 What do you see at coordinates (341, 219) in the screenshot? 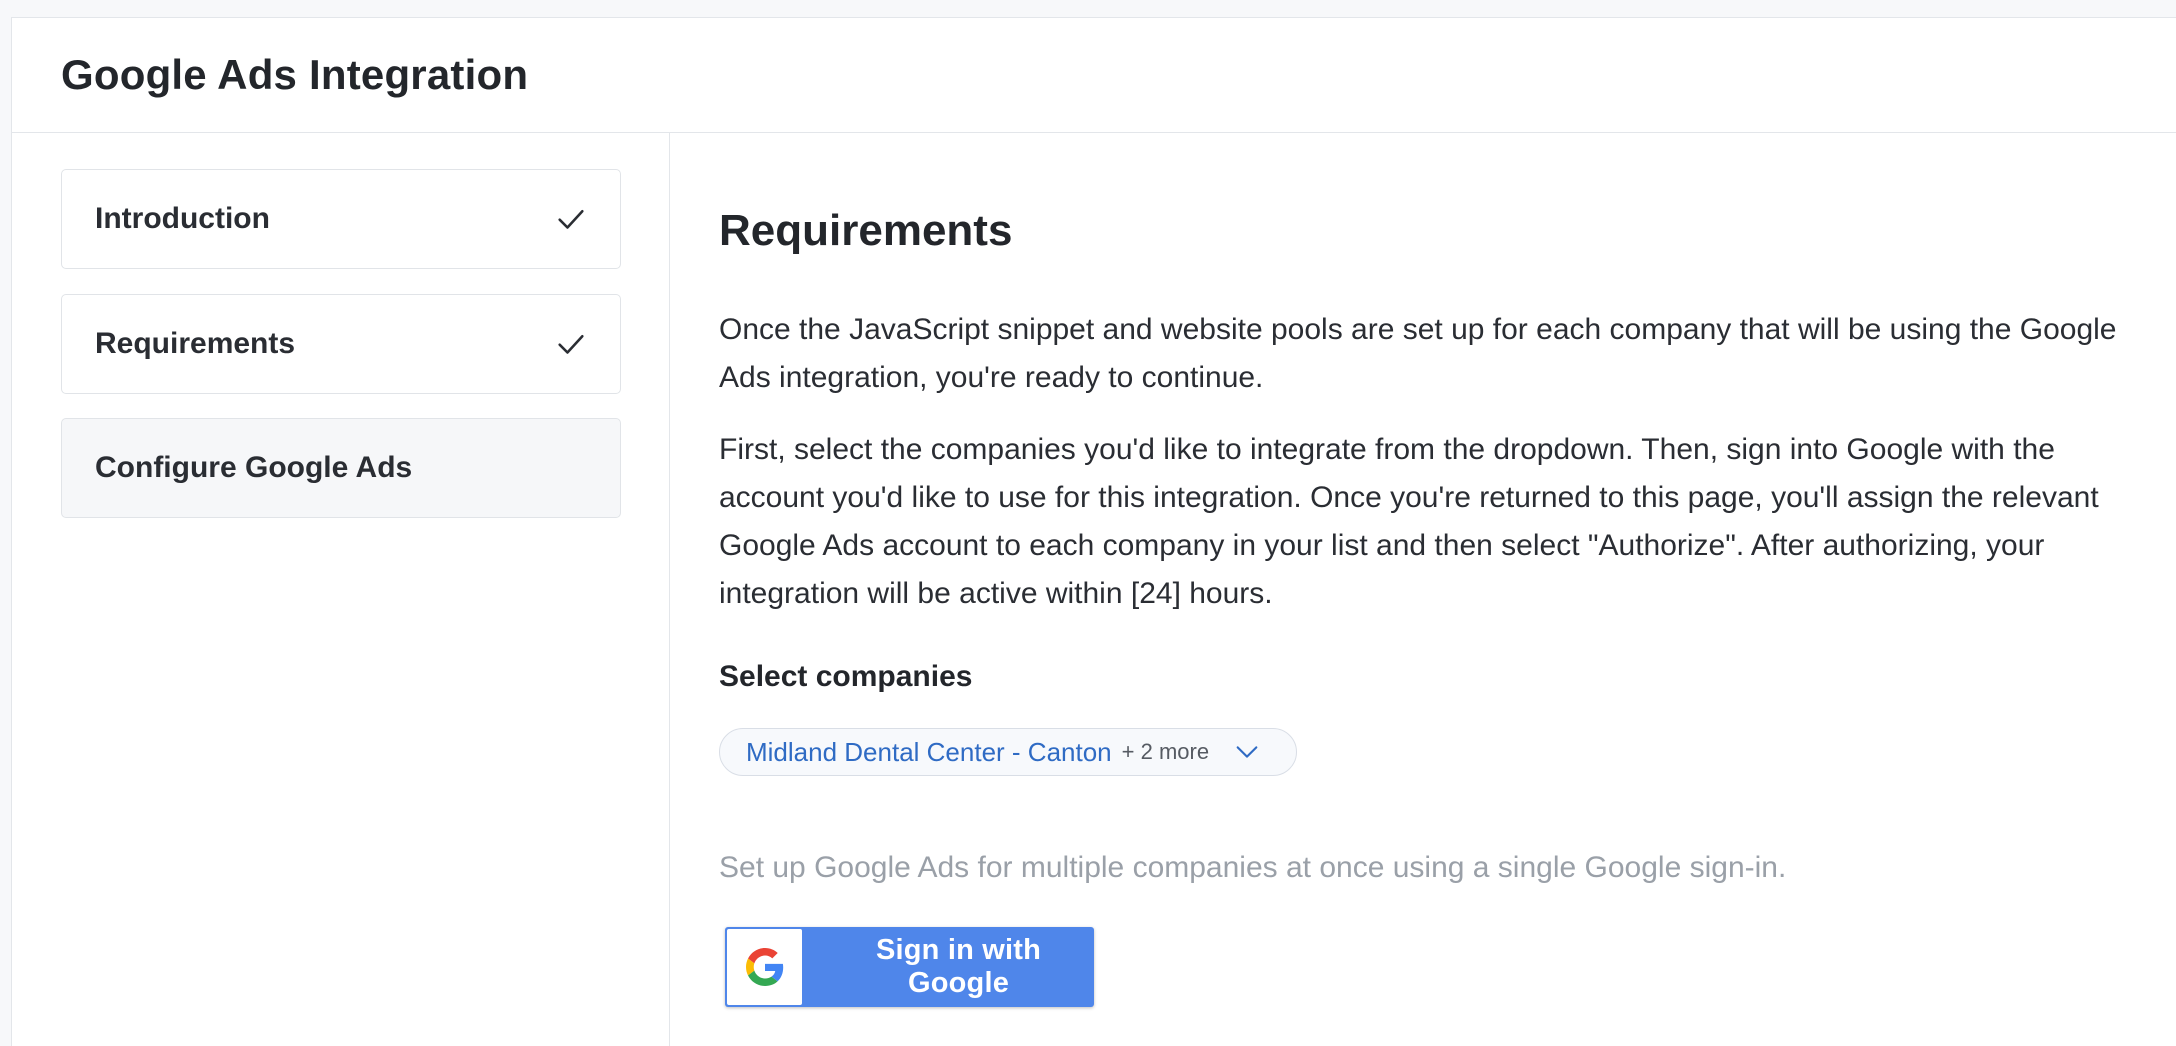
I see `step-introduction: Introduction` at bounding box center [341, 219].